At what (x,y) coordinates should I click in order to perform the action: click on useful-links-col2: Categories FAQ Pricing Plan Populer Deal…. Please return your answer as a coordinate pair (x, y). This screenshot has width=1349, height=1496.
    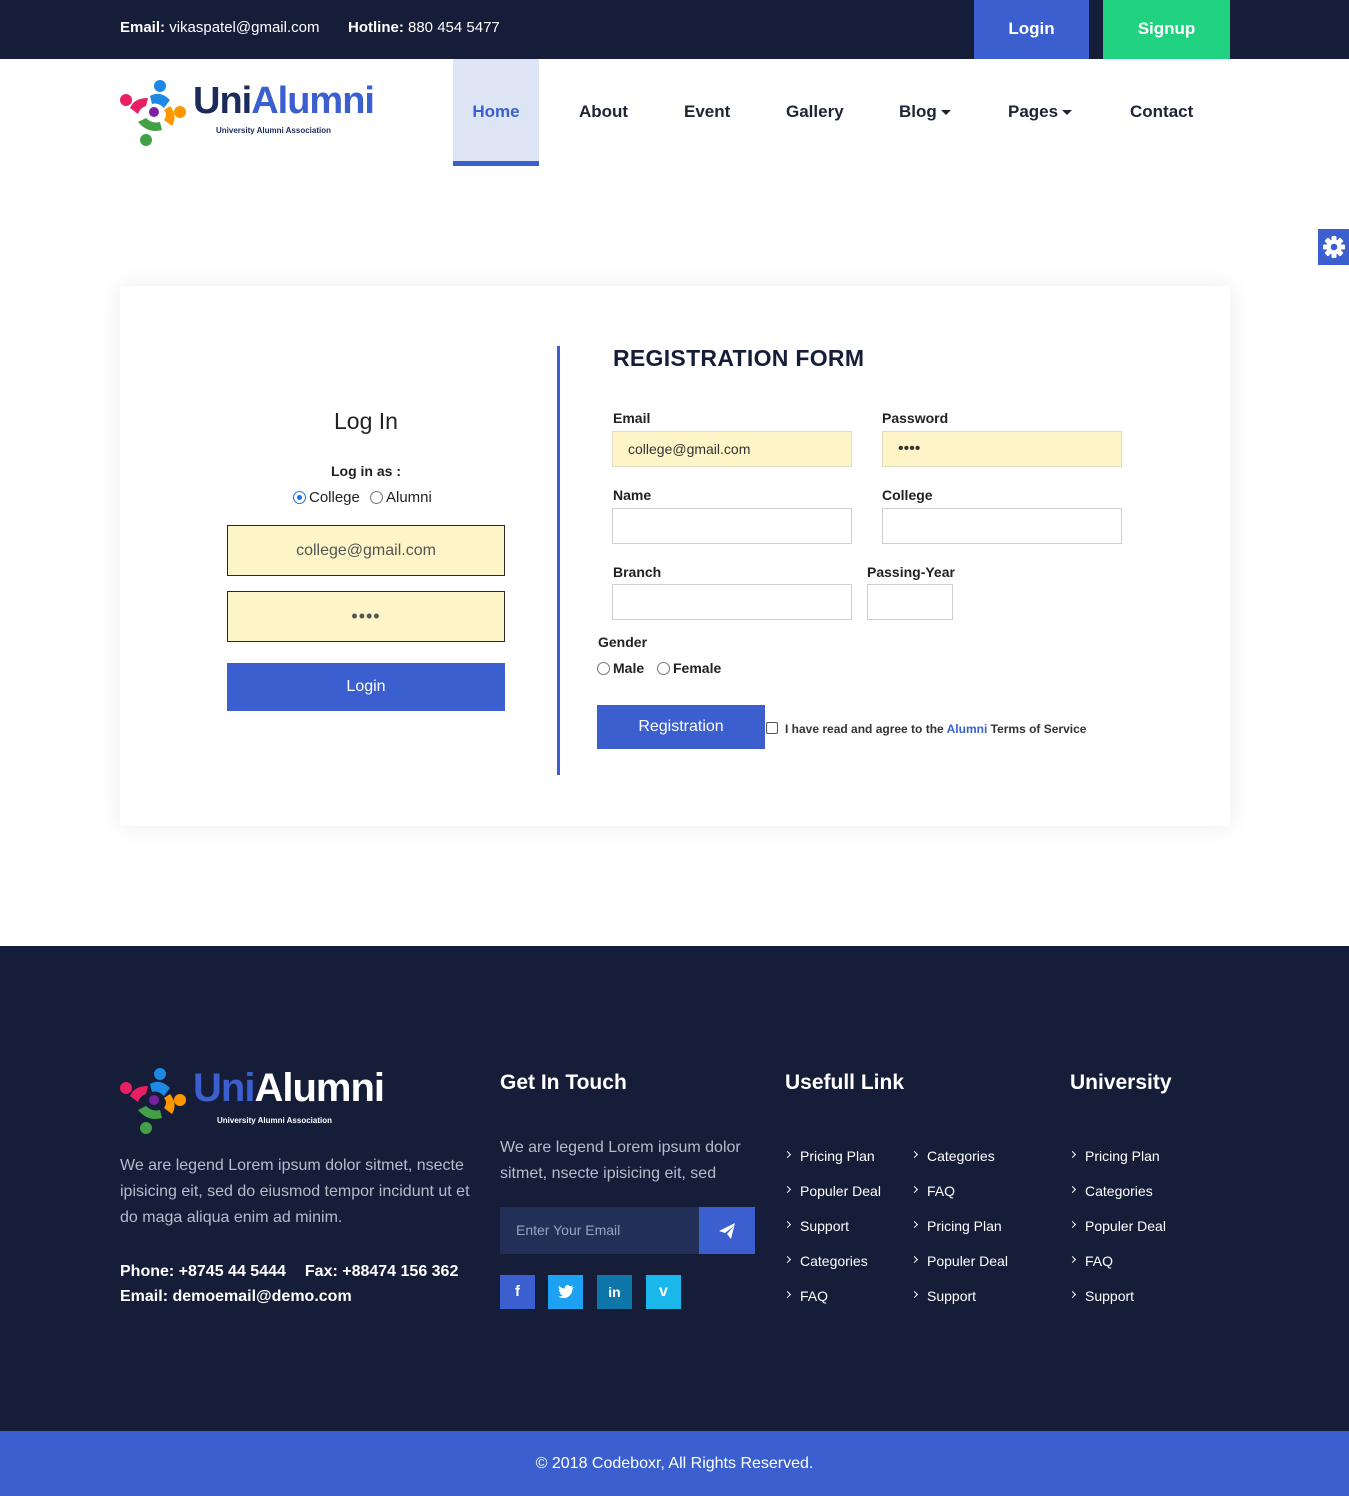
    Looking at the image, I should click on (959, 1225).